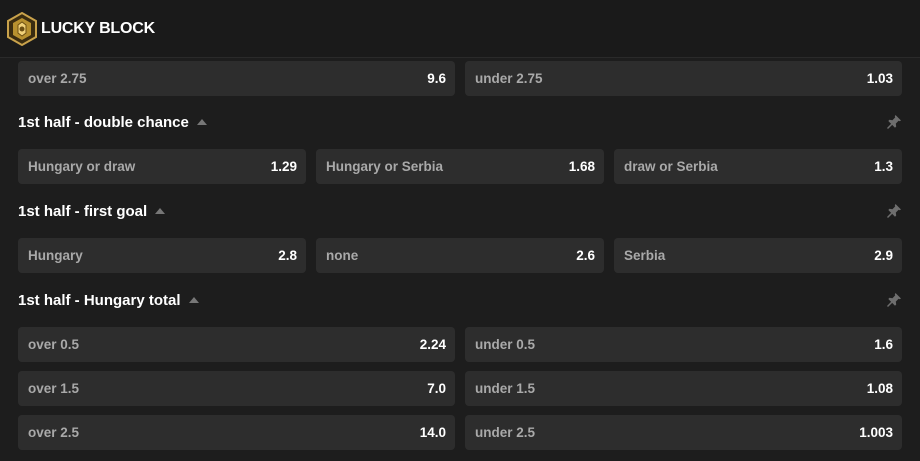  I want to click on odds-button: none 2.6, so click(460, 255).